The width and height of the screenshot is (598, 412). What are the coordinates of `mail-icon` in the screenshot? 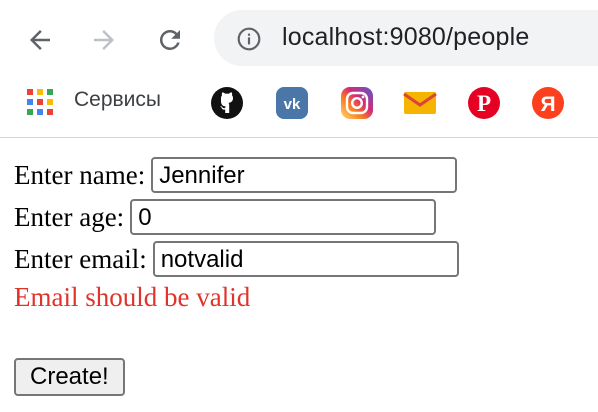 It's located at (420, 103).